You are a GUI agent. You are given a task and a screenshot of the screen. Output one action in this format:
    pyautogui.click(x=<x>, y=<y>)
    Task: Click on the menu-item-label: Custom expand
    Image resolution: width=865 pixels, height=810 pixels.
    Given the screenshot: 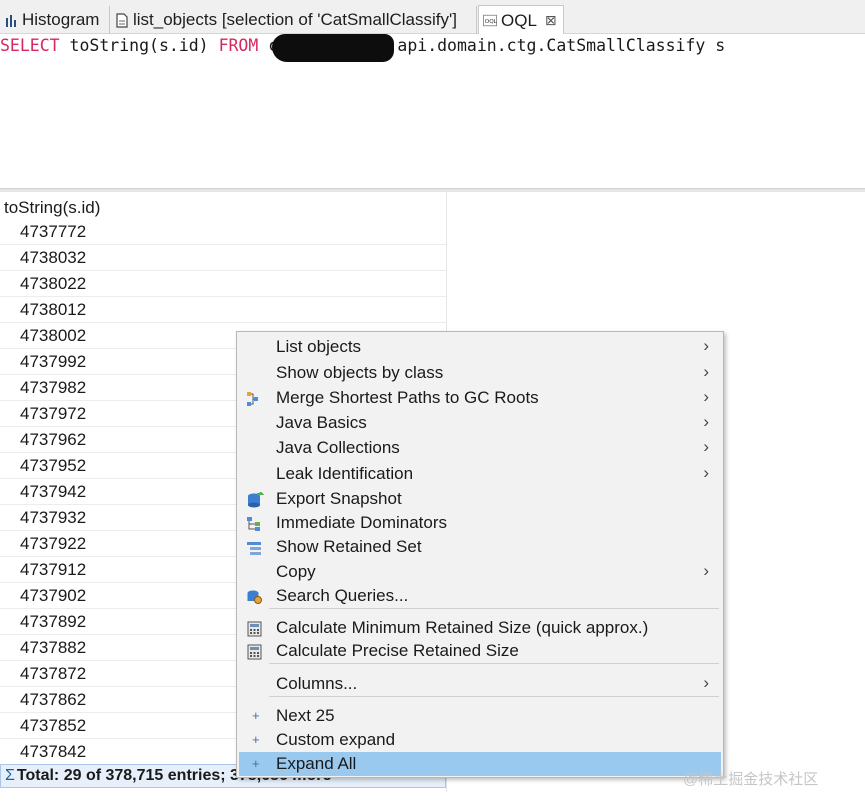 What is the action you would take?
    pyautogui.click(x=336, y=739)
    